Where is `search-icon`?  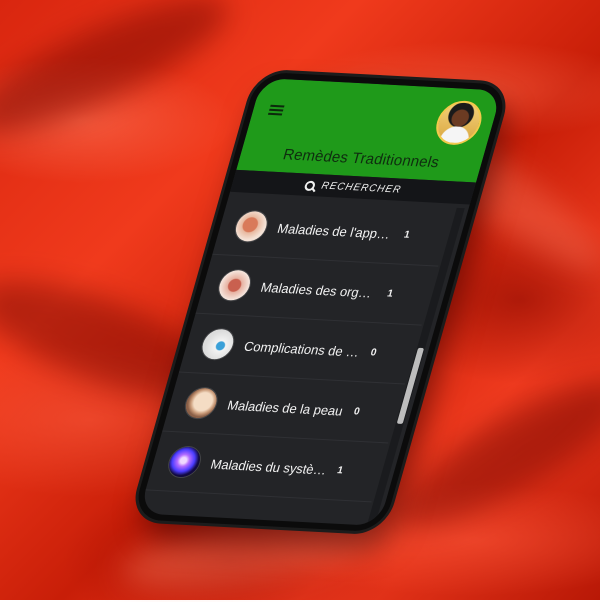 search-icon is located at coordinates (309, 184).